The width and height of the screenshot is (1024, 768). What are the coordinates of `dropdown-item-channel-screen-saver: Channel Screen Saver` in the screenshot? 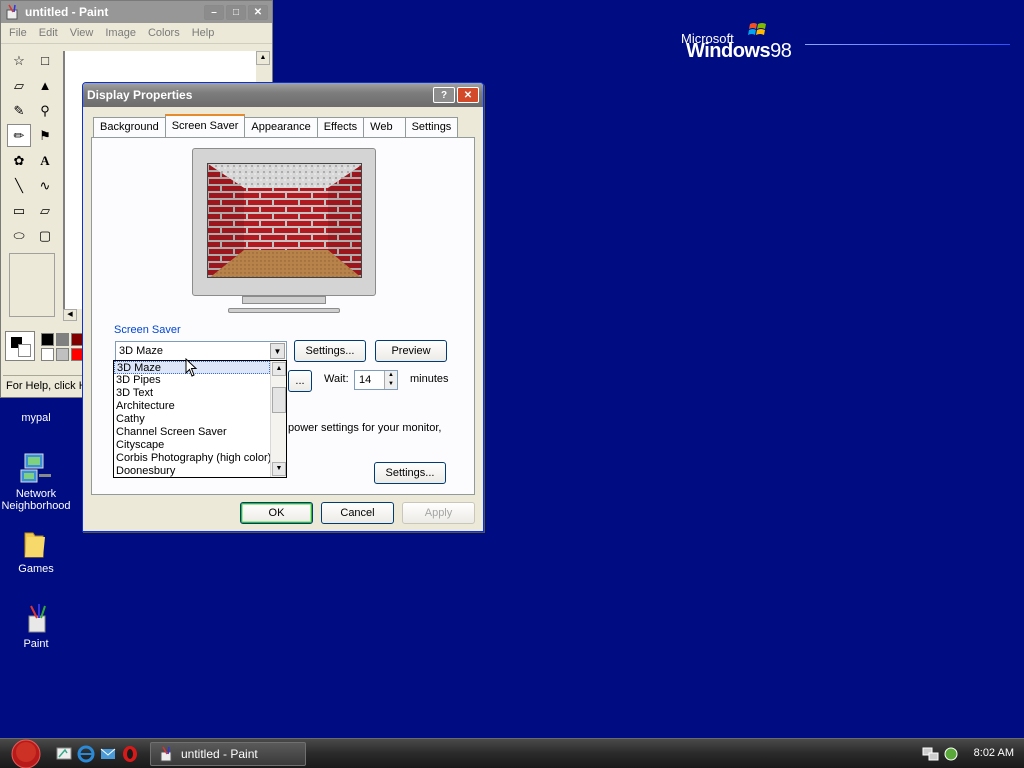 It's located at (192, 432).